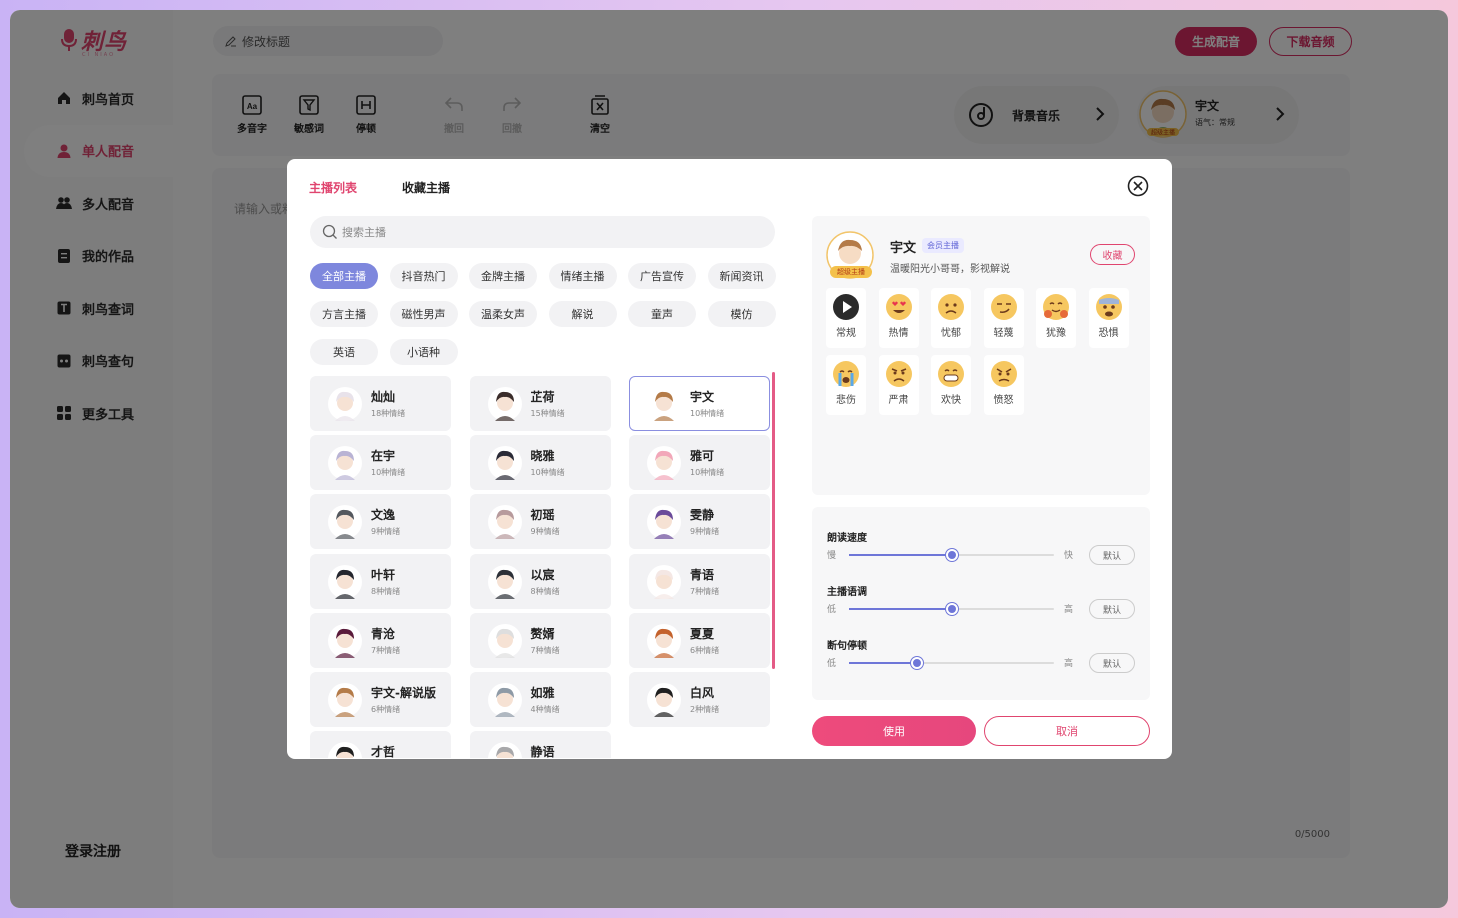  I want to click on category-chip: 新闻资讯, so click(741, 276).